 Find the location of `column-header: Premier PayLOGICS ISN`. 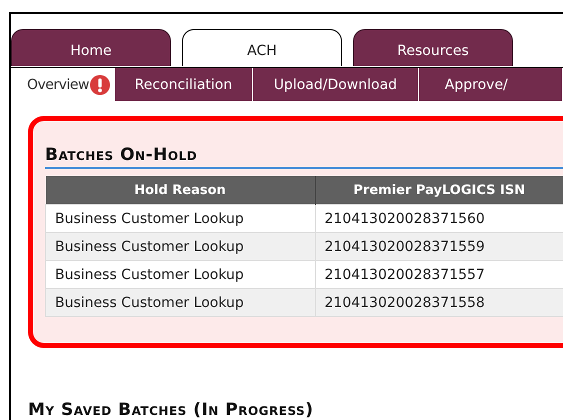

column-header: Premier PayLOGICS ISN is located at coordinates (439, 190).